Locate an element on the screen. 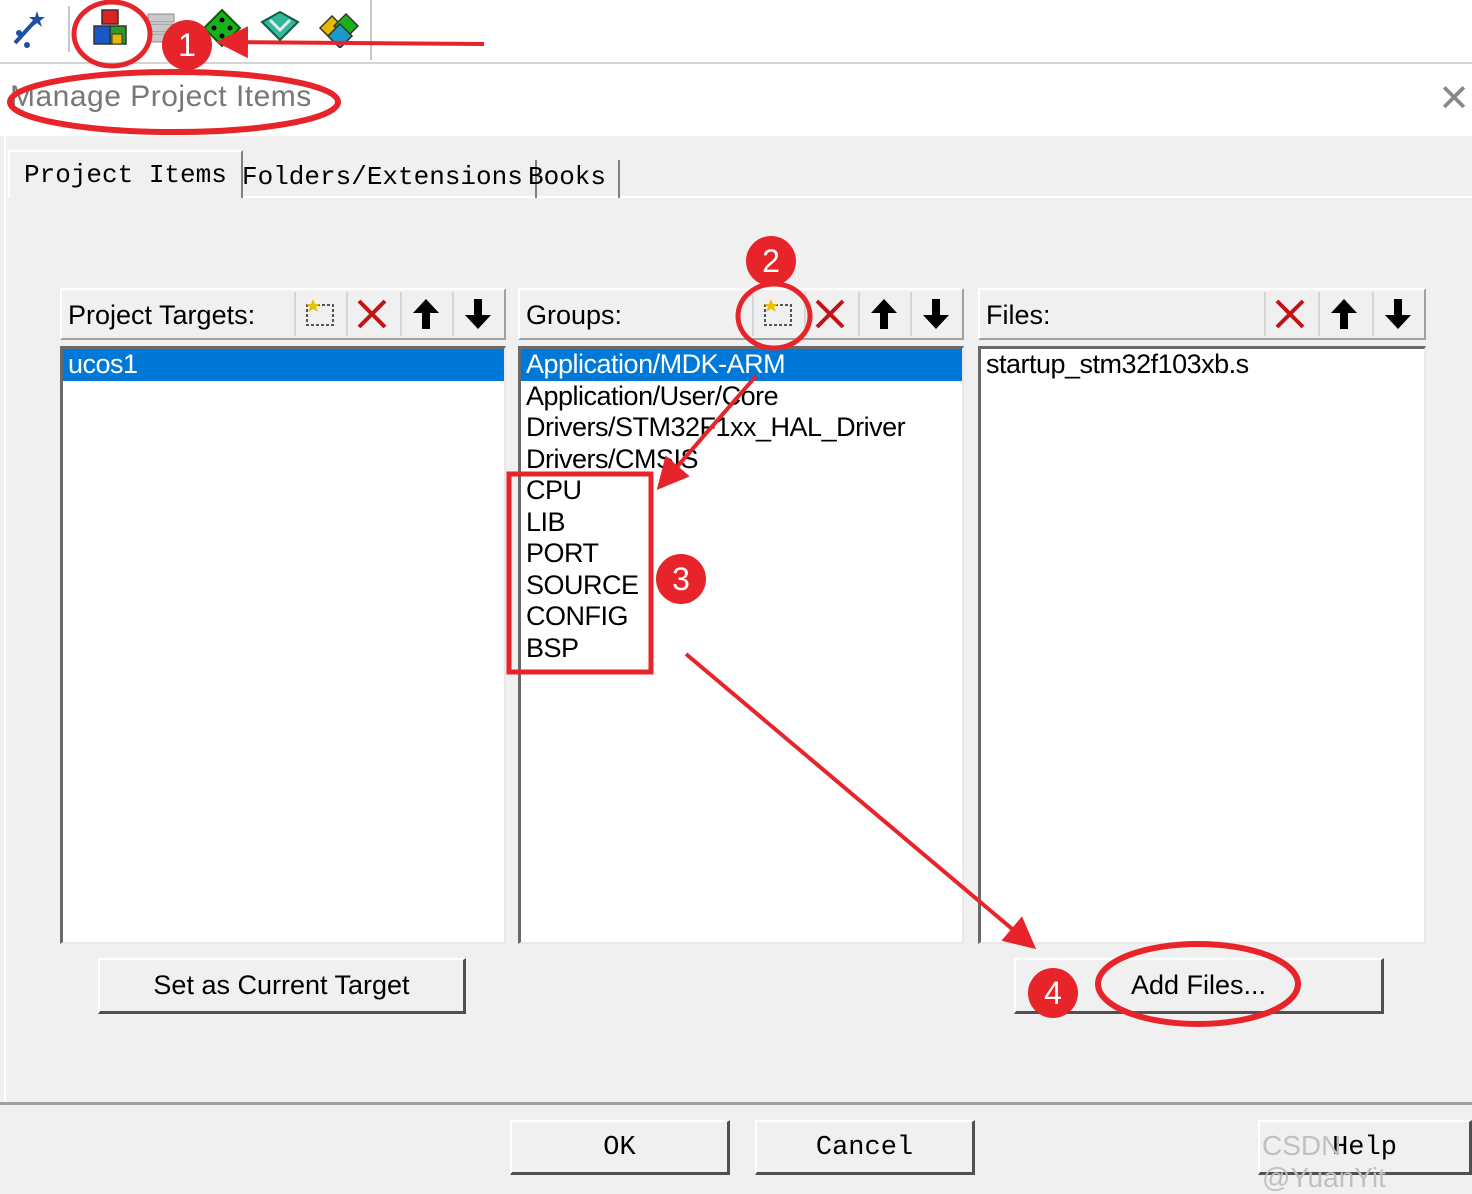 The image size is (1472, 1194). watermark: CSDN @YuanYit is located at coordinates (1324, 1161).